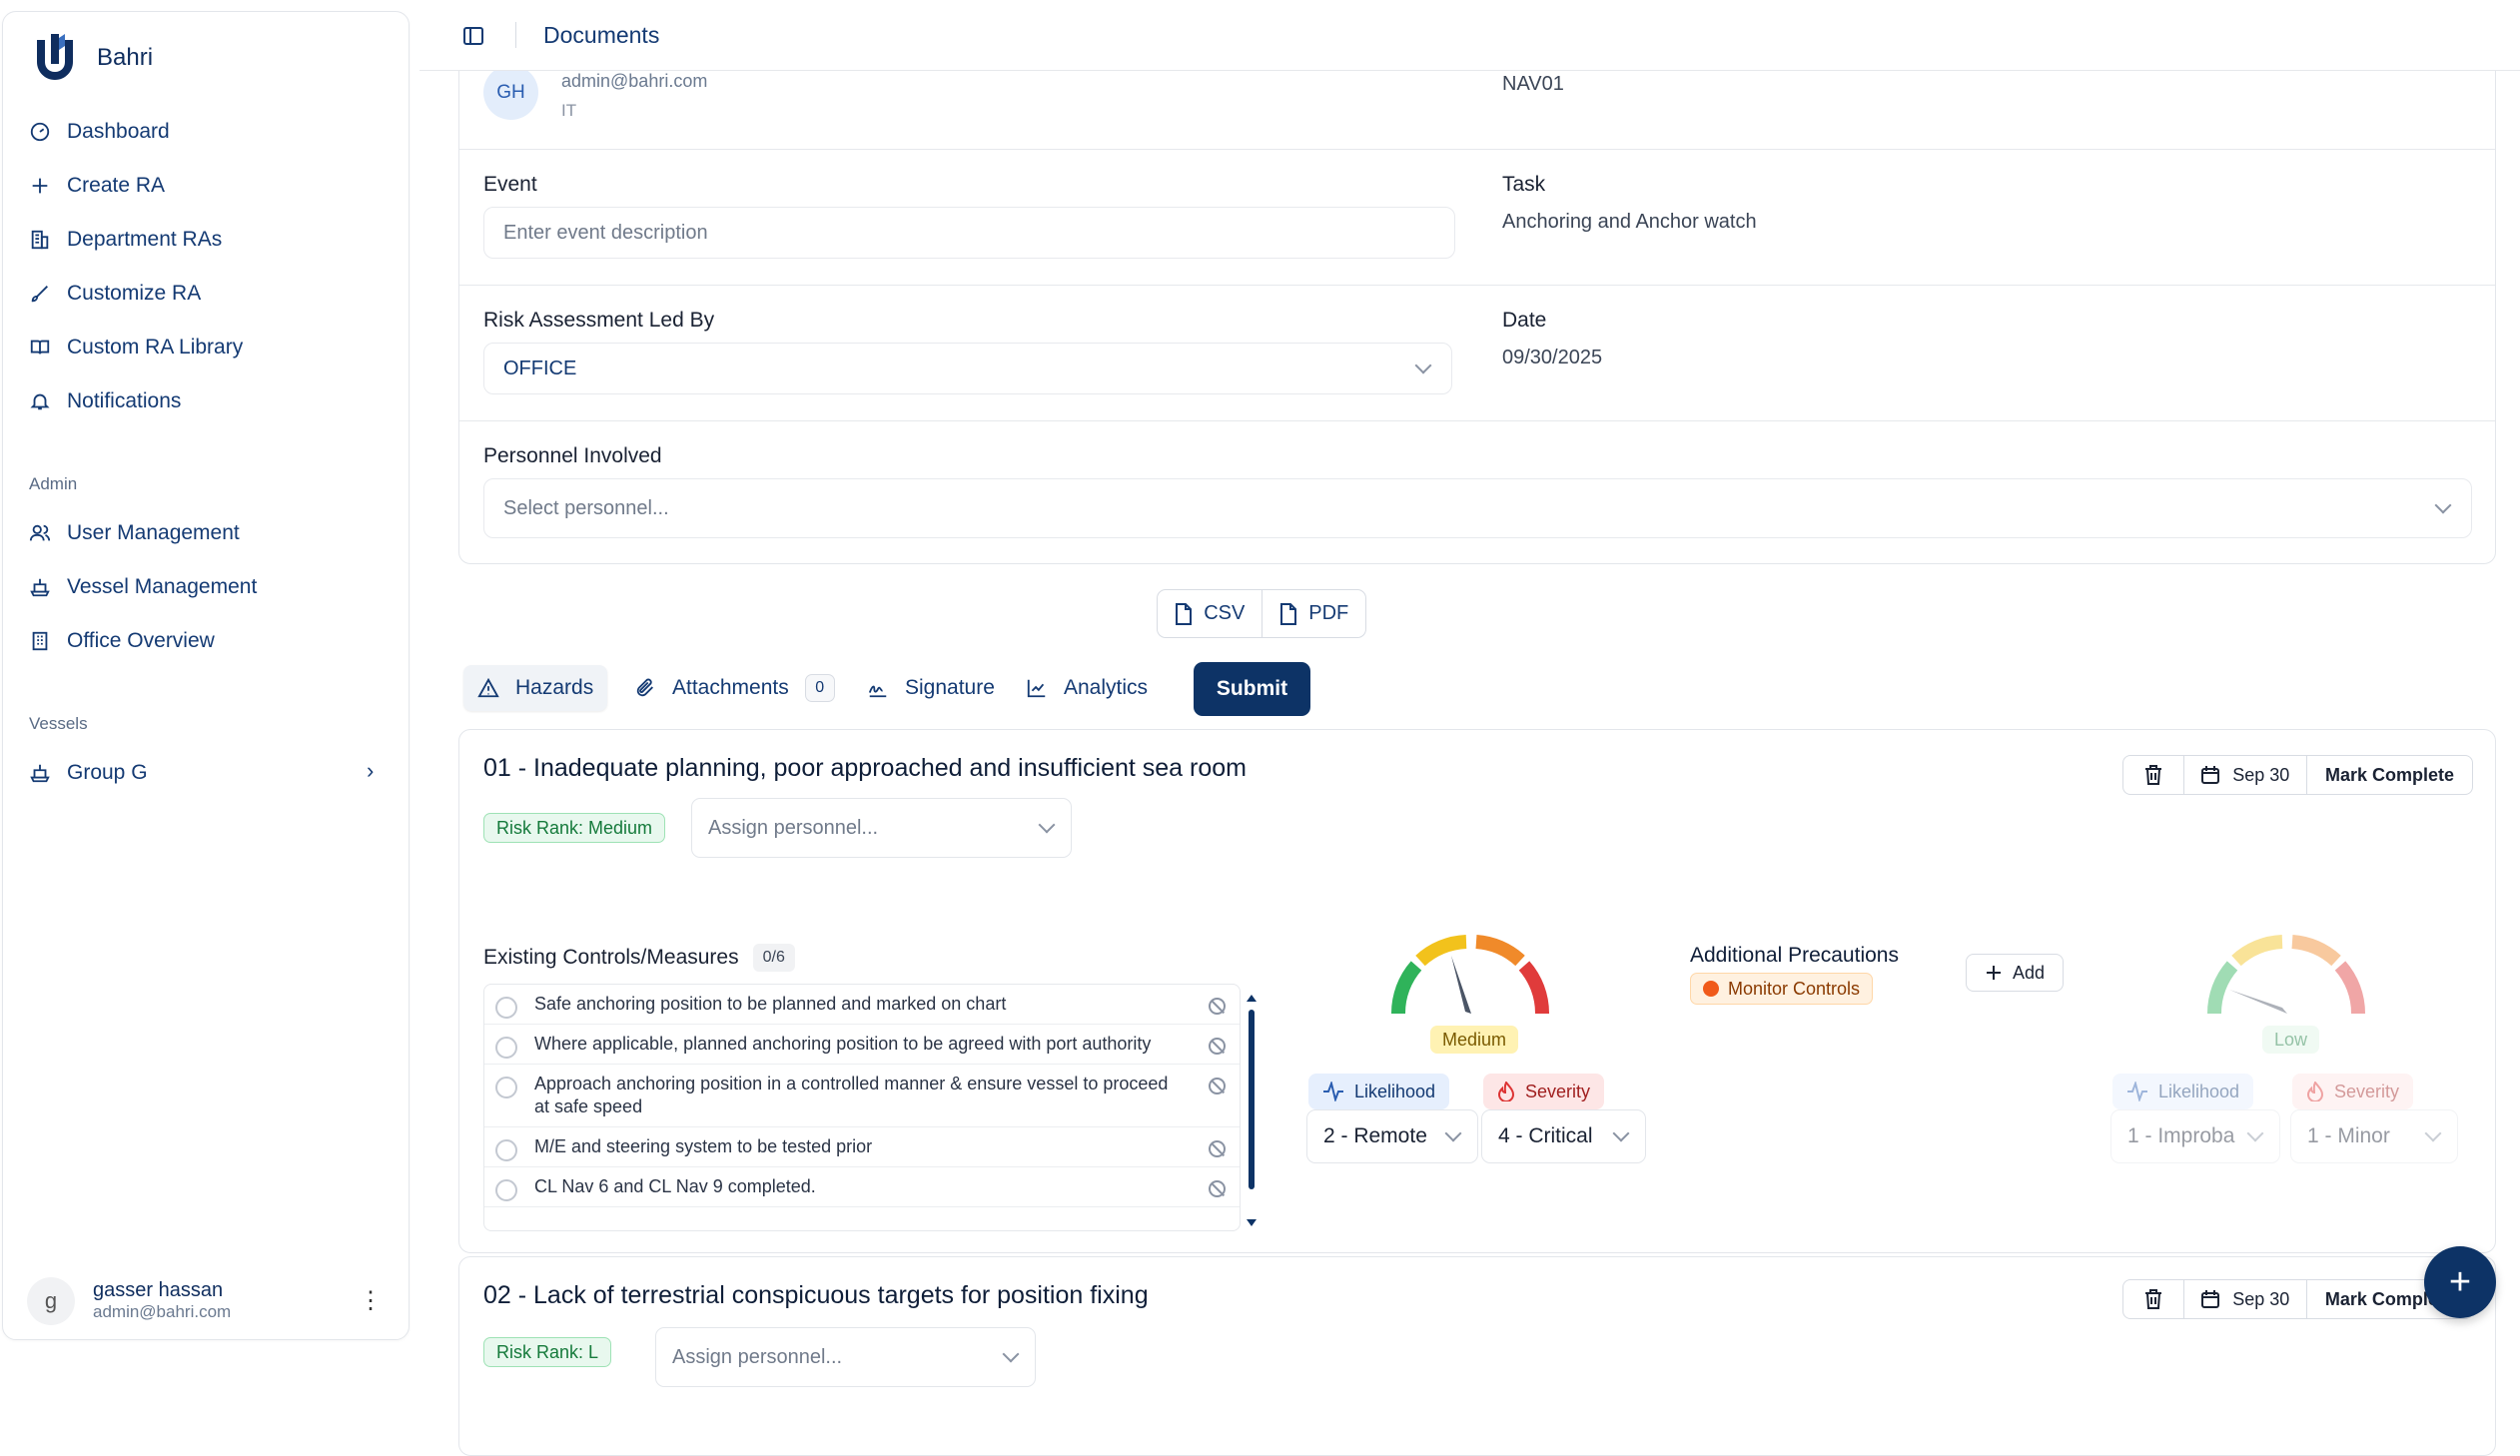 Image resolution: width=2520 pixels, height=1456 pixels. What do you see at coordinates (967, 369) in the screenshot?
I see `led-by-select: OFFICE` at bounding box center [967, 369].